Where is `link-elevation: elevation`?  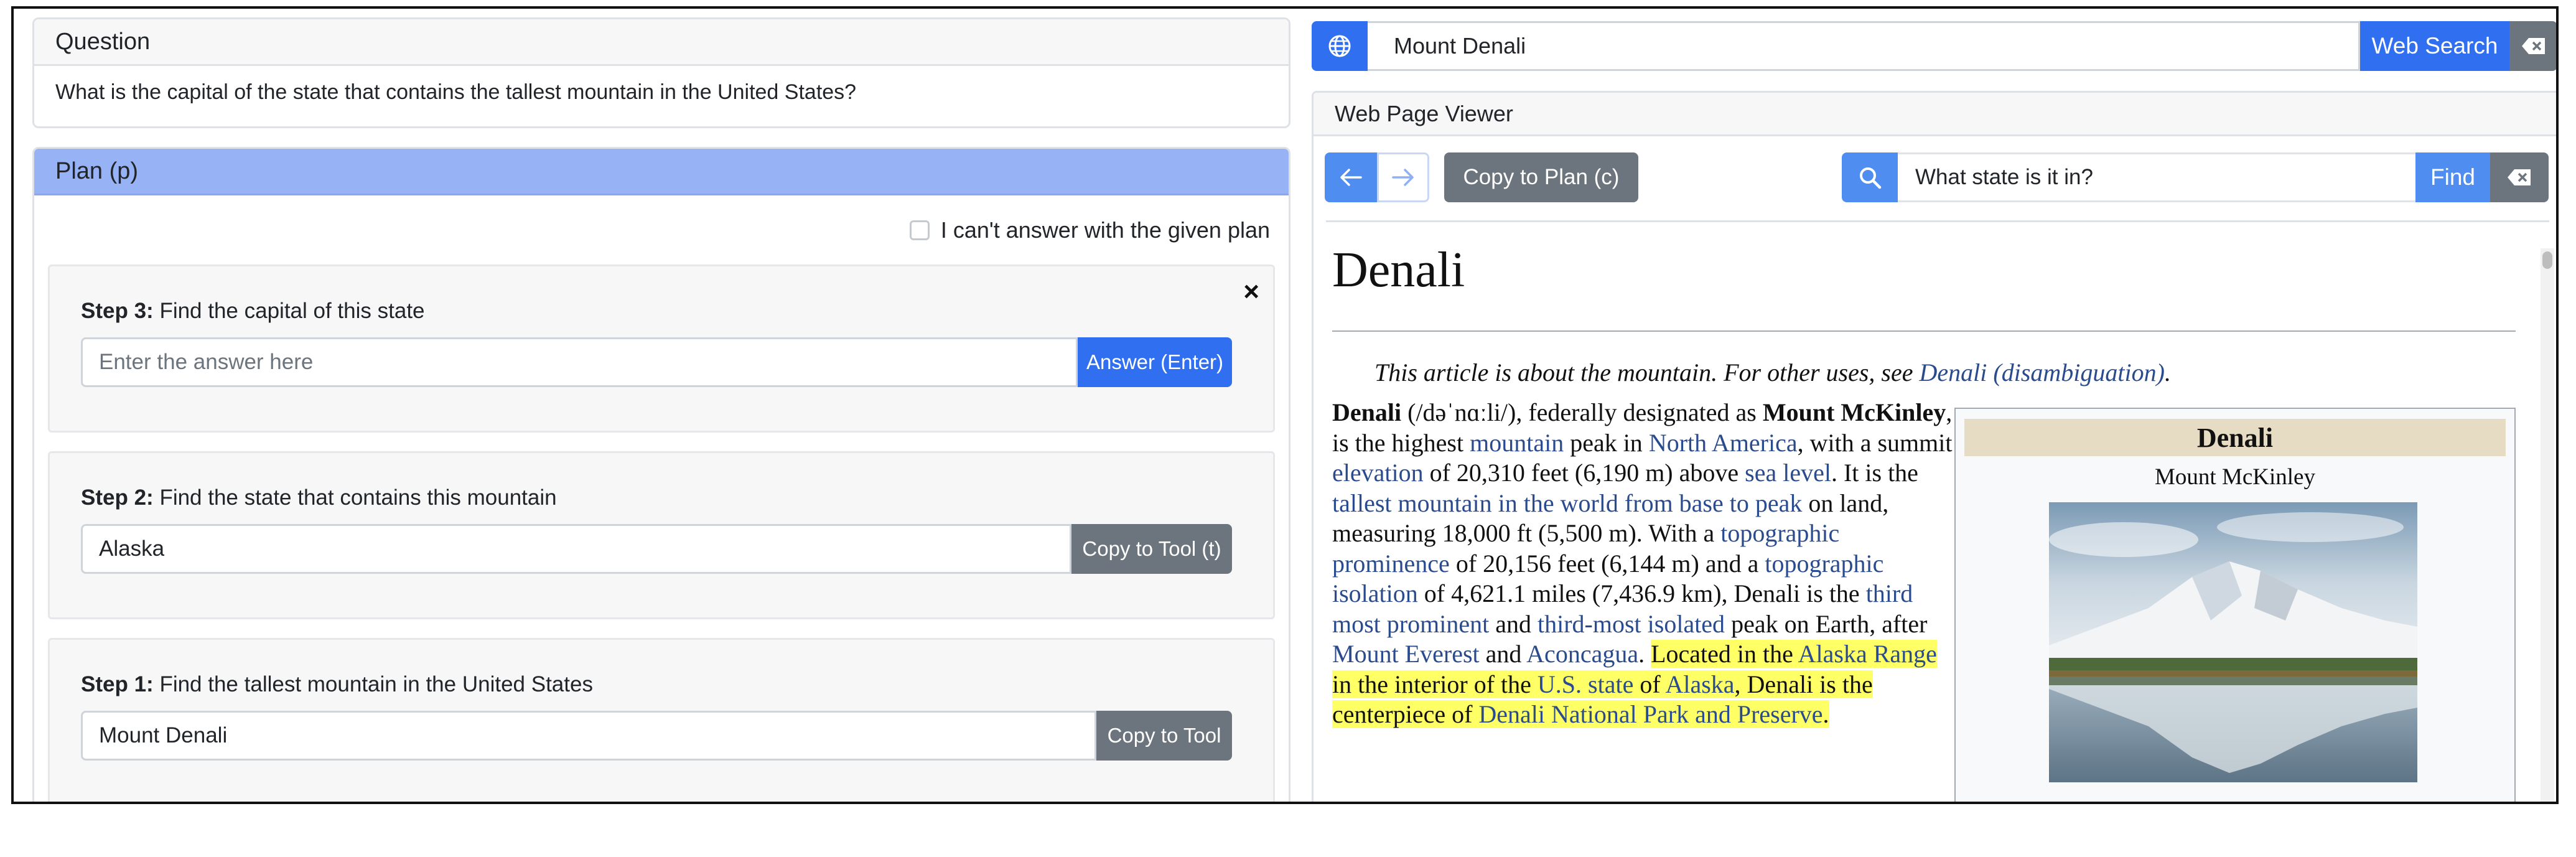
link-elevation: elevation is located at coordinates (1378, 473).